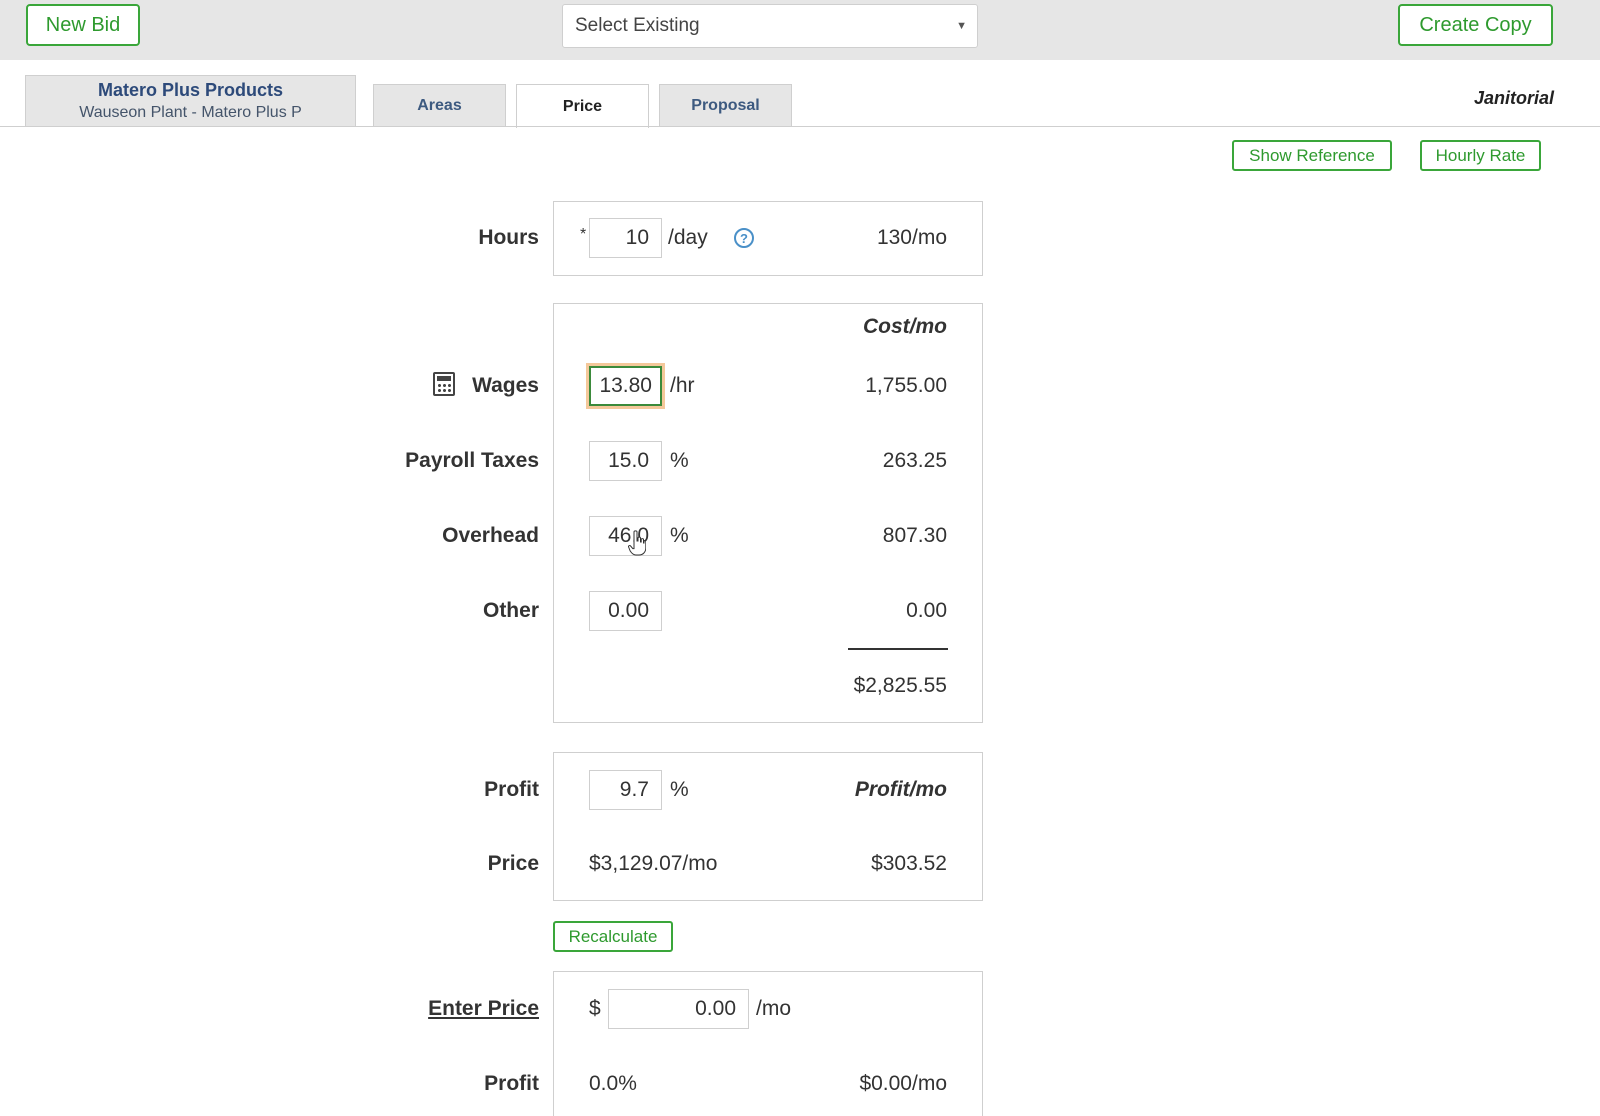 This screenshot has height=1116, width=1600. Describe the element at coordinates (613, 1083) in the screenshot. I see `entered-profit-percent: 0.0%` at that location.